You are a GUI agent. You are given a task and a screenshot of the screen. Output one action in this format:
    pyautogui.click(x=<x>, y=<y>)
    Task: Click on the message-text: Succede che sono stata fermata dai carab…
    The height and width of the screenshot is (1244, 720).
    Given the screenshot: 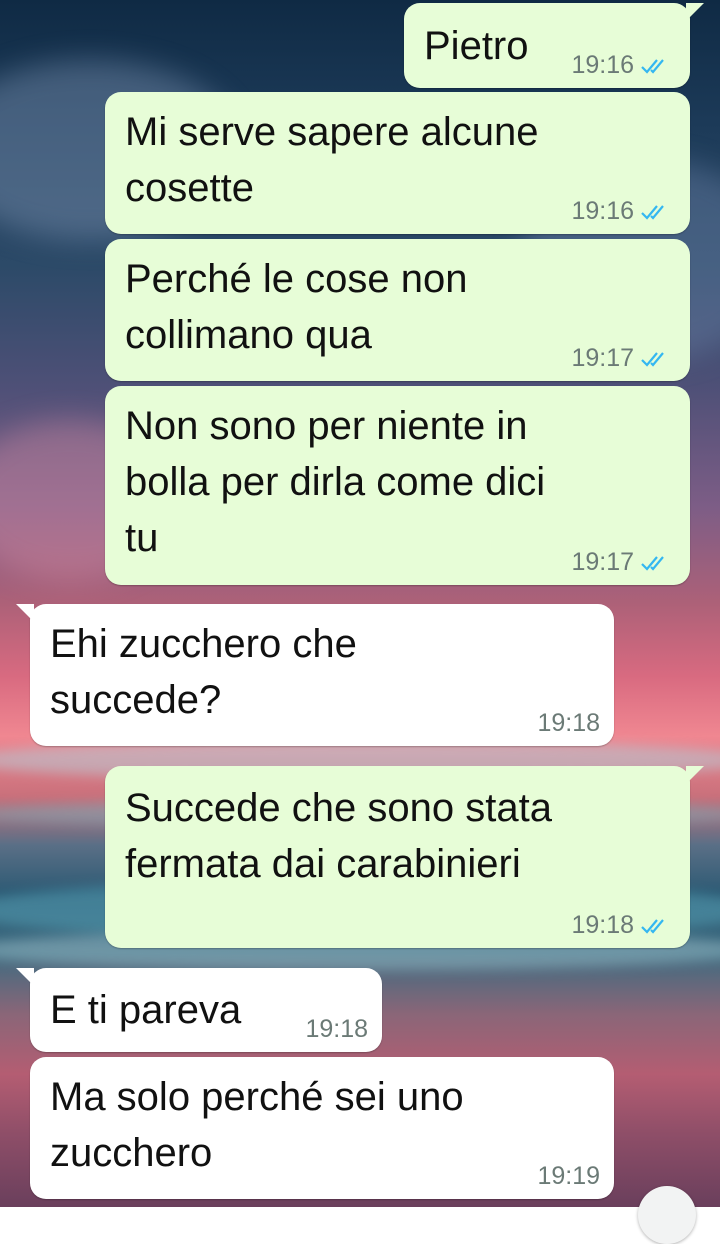 What is the action you would take?
    pyautogui.click(x=338, y=836)
    